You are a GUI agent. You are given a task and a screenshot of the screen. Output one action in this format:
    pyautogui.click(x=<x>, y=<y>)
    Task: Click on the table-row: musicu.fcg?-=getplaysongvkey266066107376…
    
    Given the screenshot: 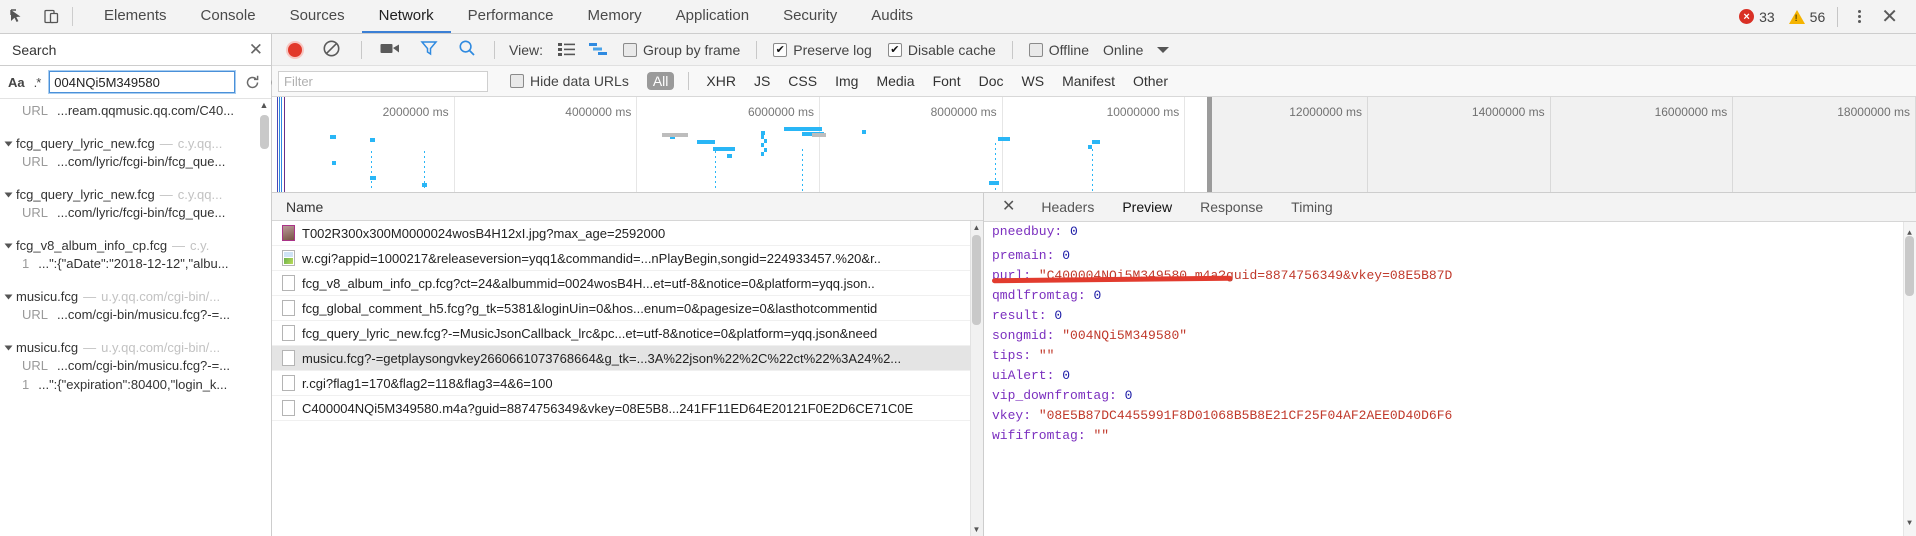 What is the action you would take?
    pyautogui.click(x=627, y=358)
    